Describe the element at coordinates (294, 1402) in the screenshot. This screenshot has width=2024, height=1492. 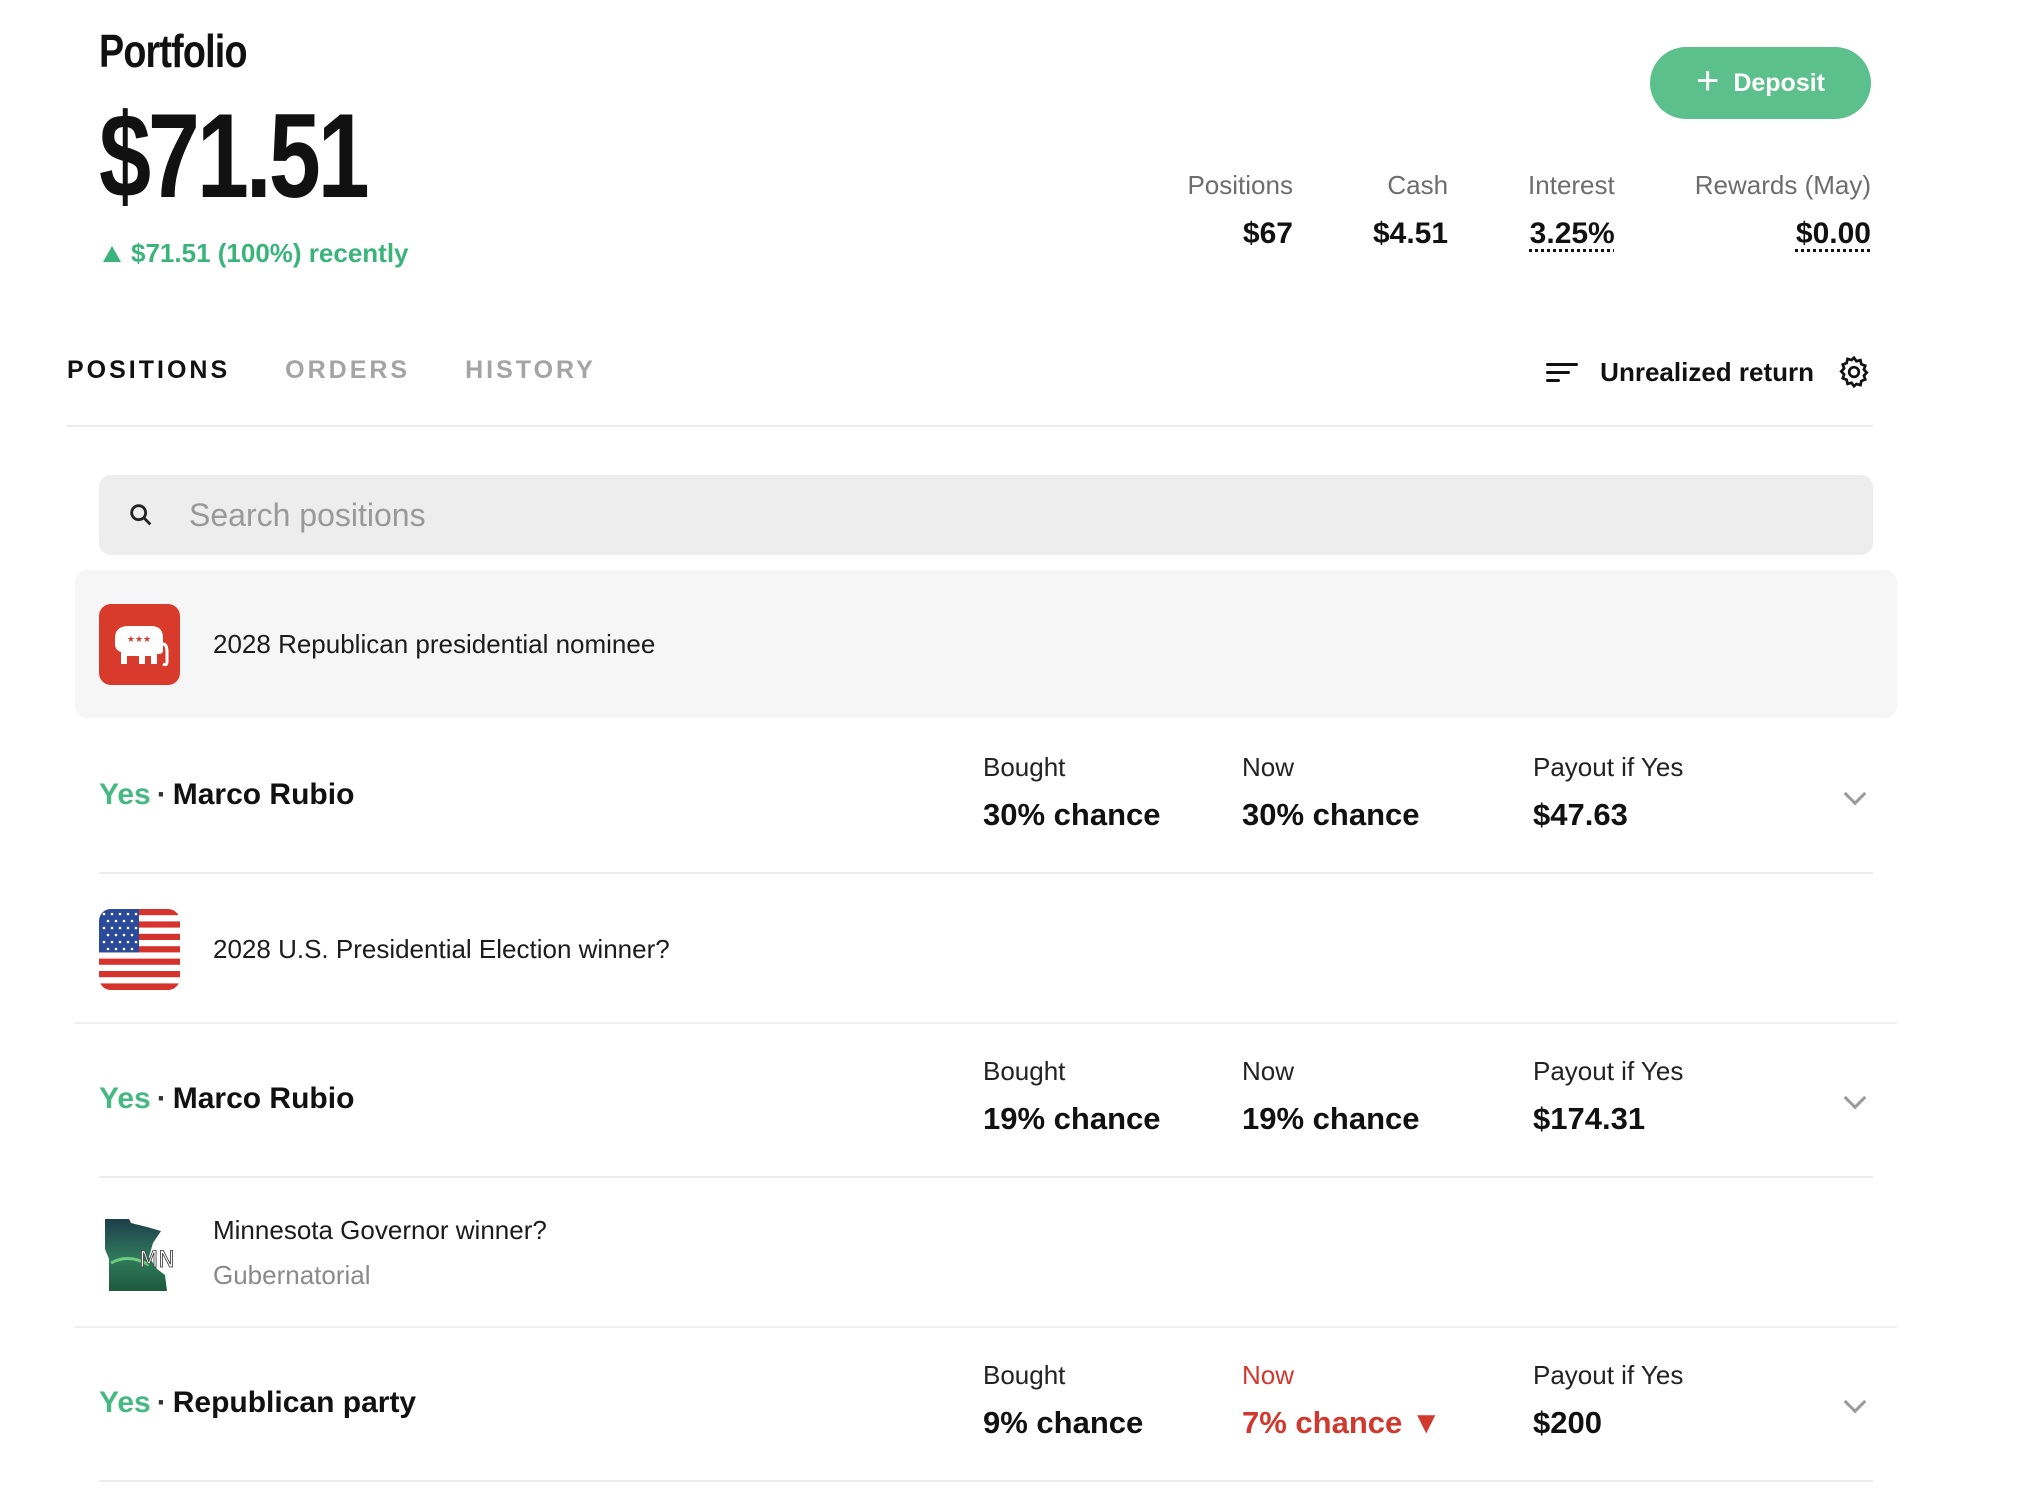
I see `position-outcome: Republican party` at that location.